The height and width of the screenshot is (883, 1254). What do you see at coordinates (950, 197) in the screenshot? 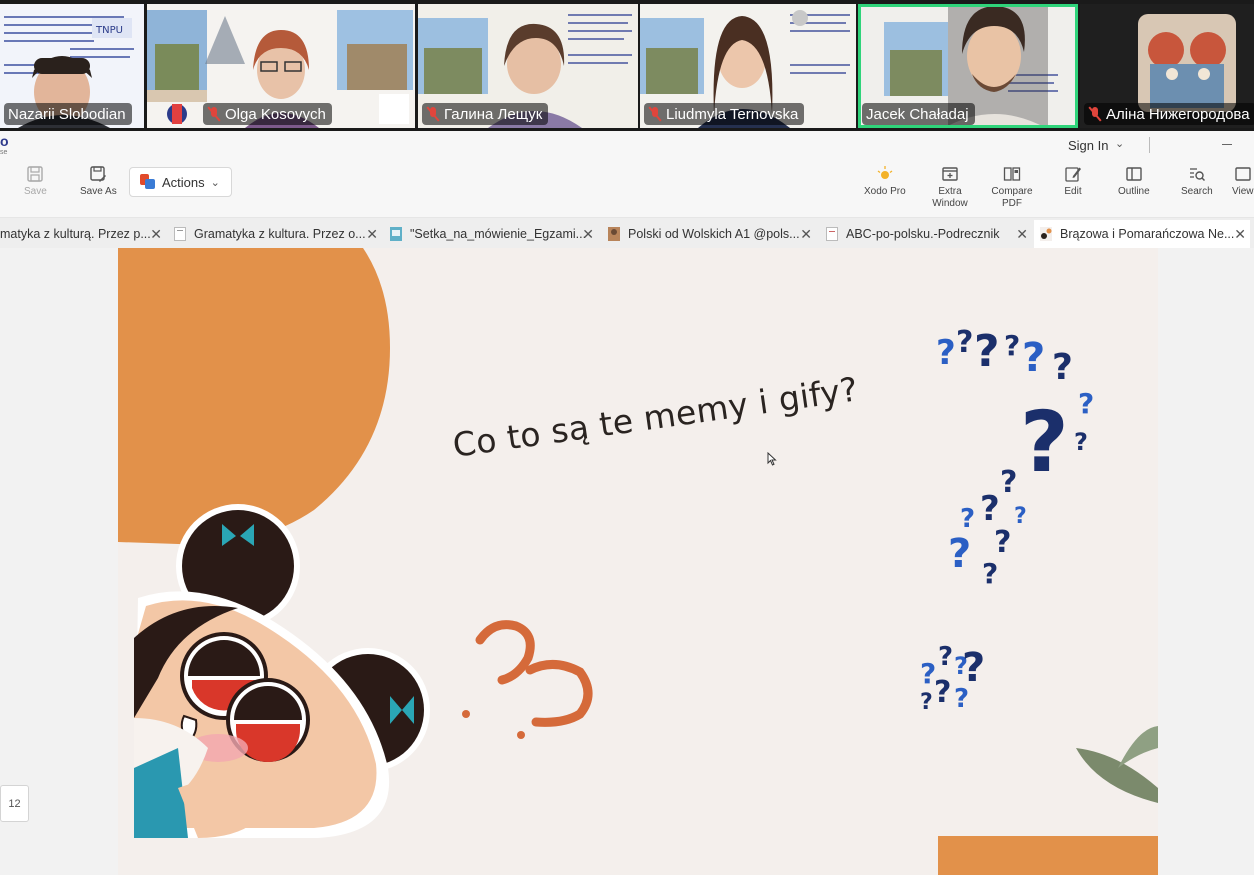
I see `extra-window-label: Extra Window` at bounding box center [950, 197].